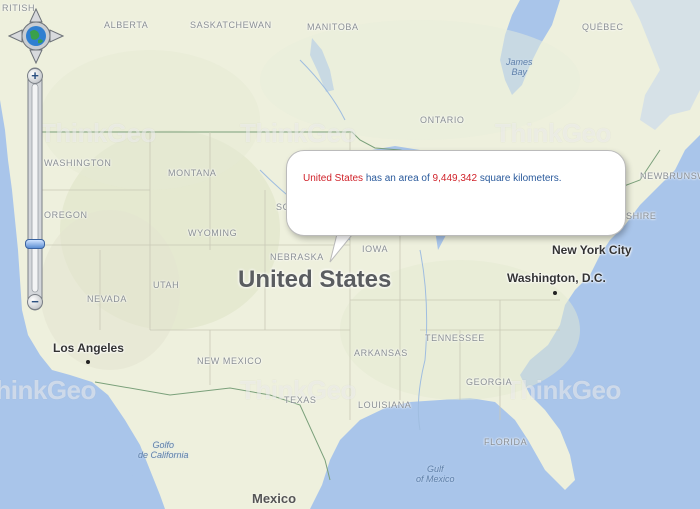 The height and width of the screenshot is (509, 700). Describe the element at coordinates (36, 57) in the screenshot. I see `pan-down-arrow` at that location.